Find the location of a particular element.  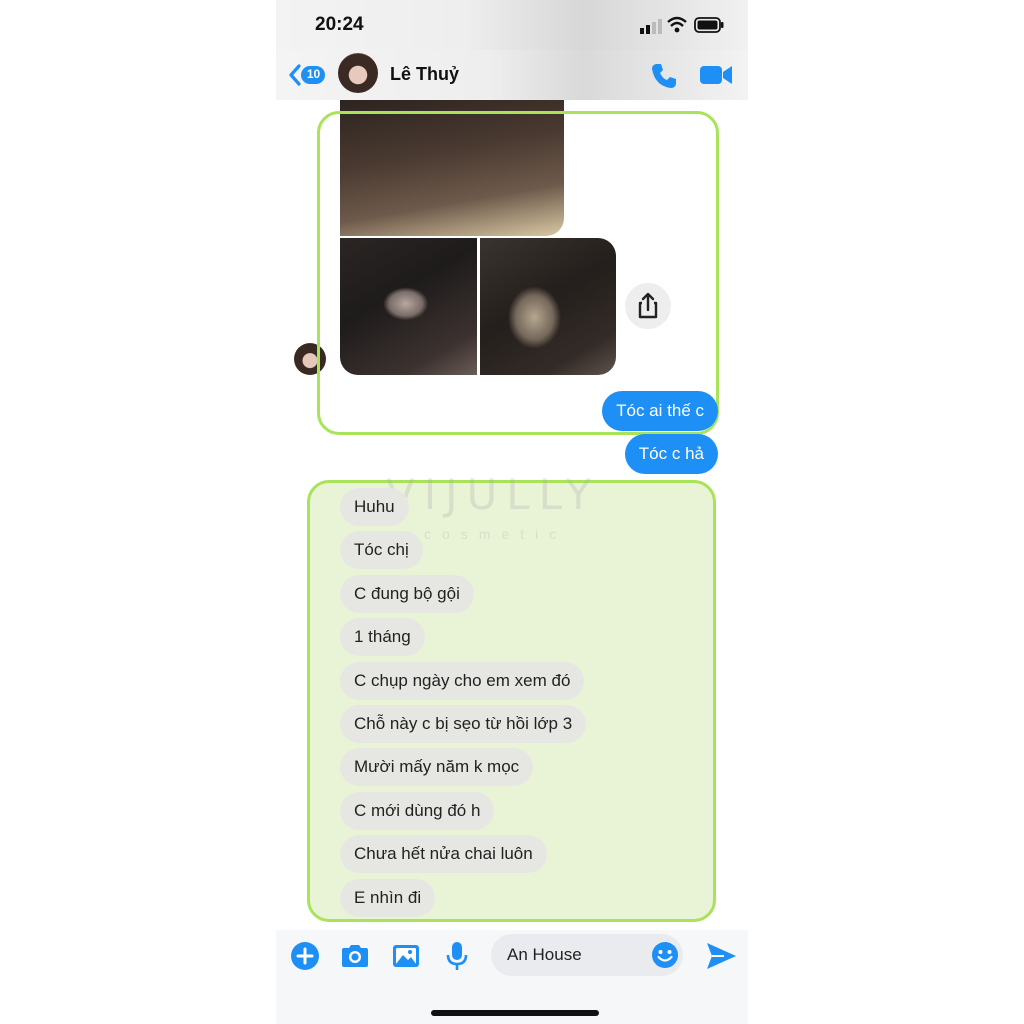

incoming-message: Chỗ này c bị sẹo từ hồi lớp 3 is located at coordinates (463, 723).